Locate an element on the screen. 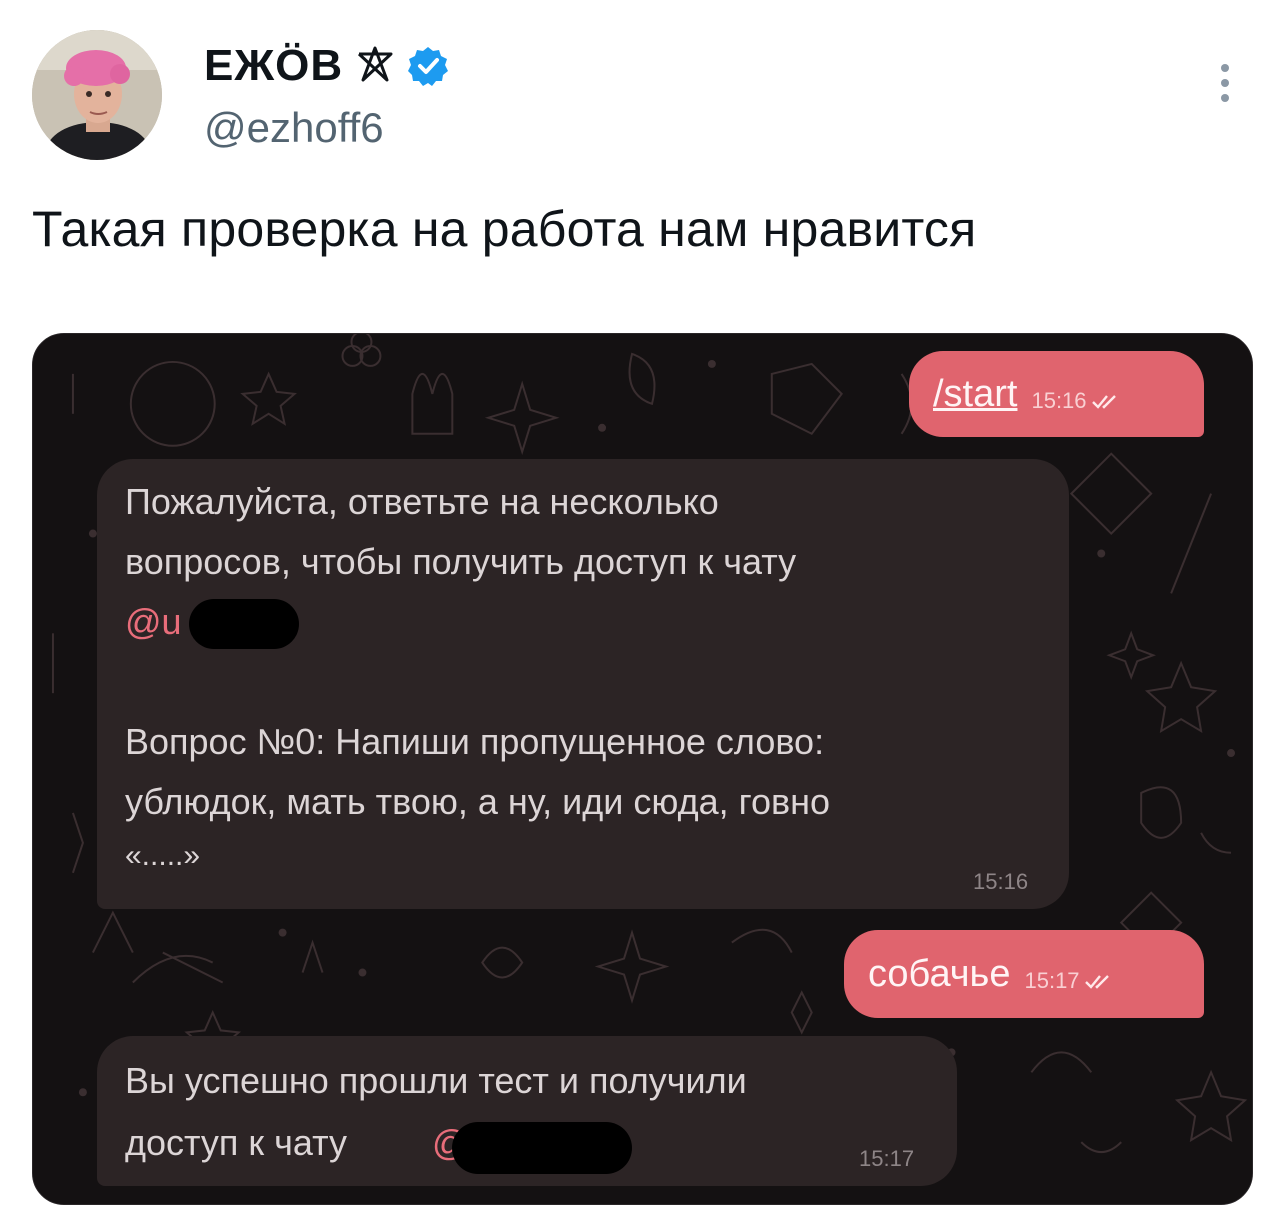  message-meta: 15:16 is located at coordinates (1075, 401).